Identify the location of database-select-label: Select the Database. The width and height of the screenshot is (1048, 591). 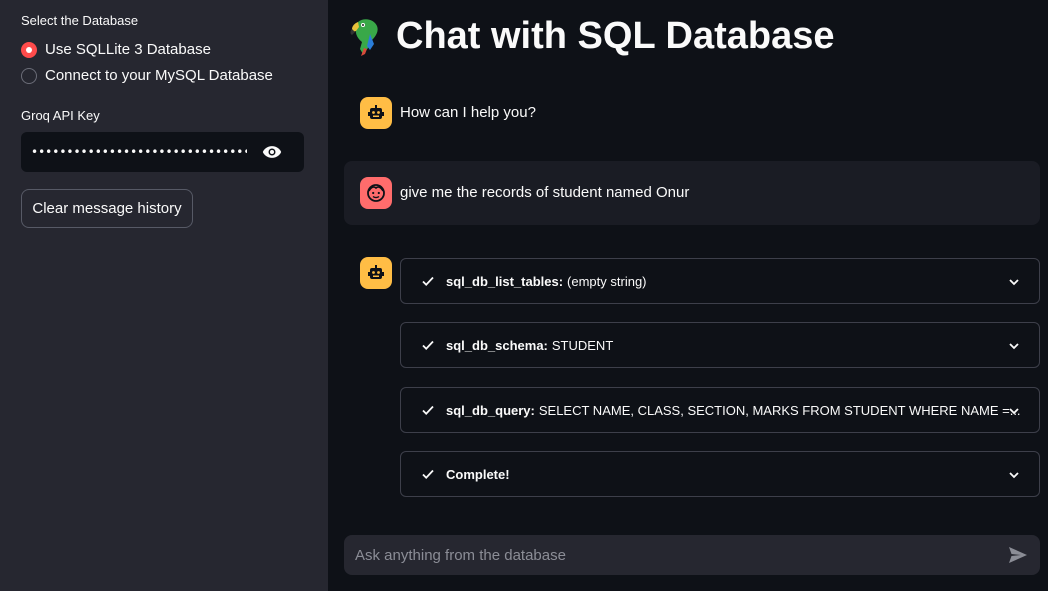
(80, 20).